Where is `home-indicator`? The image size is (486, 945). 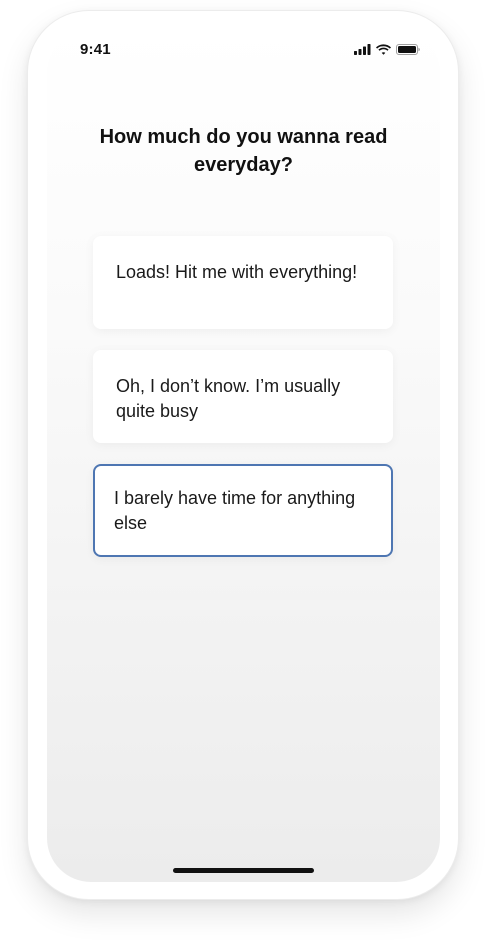 home-indicator is located at coordinates (243, 870).